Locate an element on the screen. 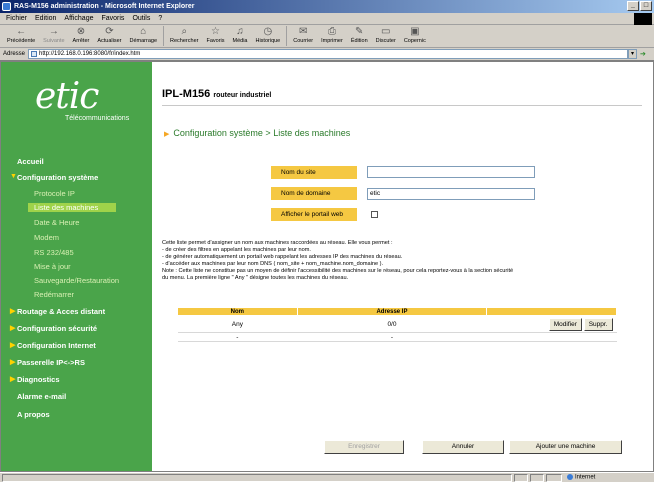  print-button: ⎙ Imprimer is located at coordinates (332, 34).